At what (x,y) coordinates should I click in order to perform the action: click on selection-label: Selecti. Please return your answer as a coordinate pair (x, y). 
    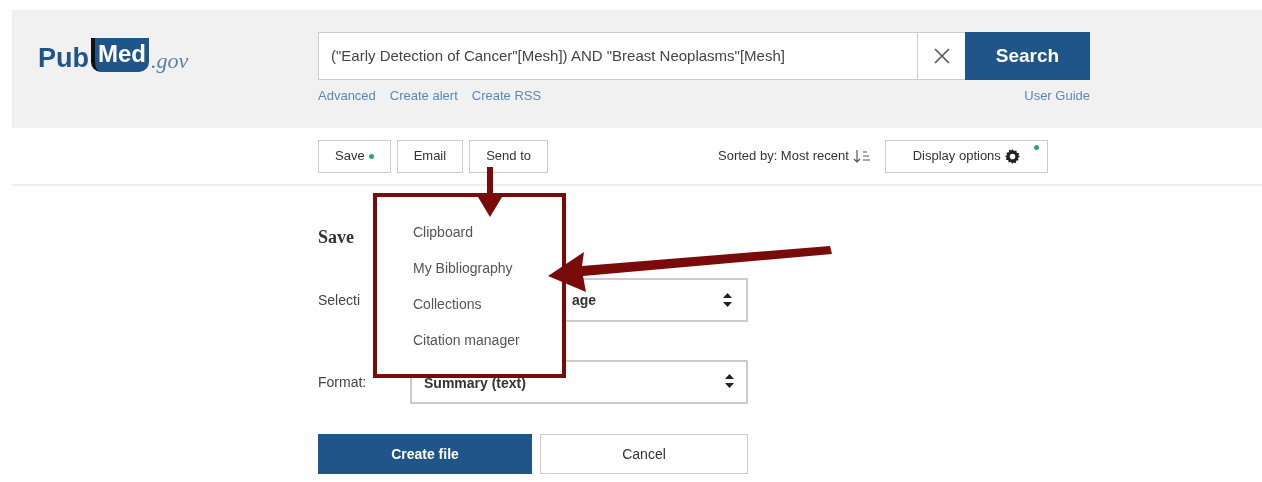
    Looking at the image, I should click on (340, 300).